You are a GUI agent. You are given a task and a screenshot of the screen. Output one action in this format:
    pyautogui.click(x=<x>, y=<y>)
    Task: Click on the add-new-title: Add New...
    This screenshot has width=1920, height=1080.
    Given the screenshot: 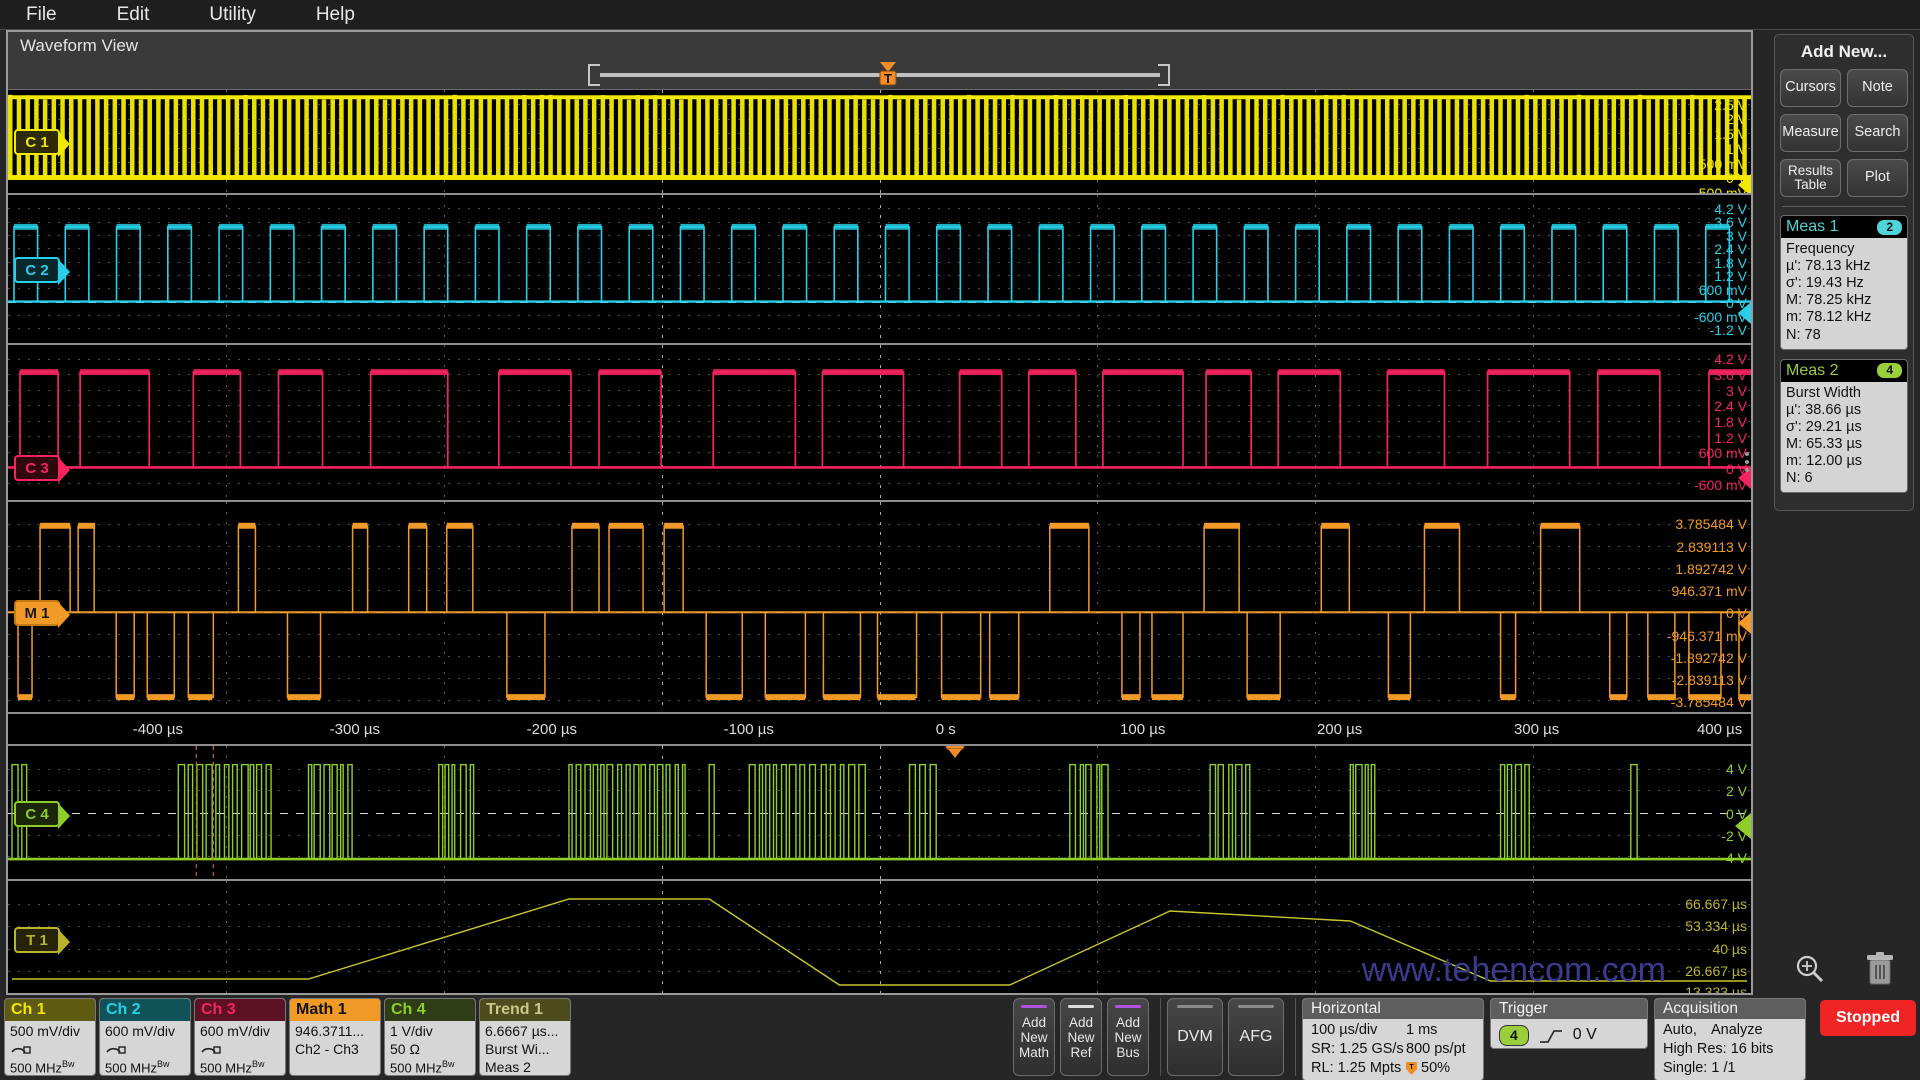 What is the action you would take?
    pyautogui.click(x=1844, y=51)
    